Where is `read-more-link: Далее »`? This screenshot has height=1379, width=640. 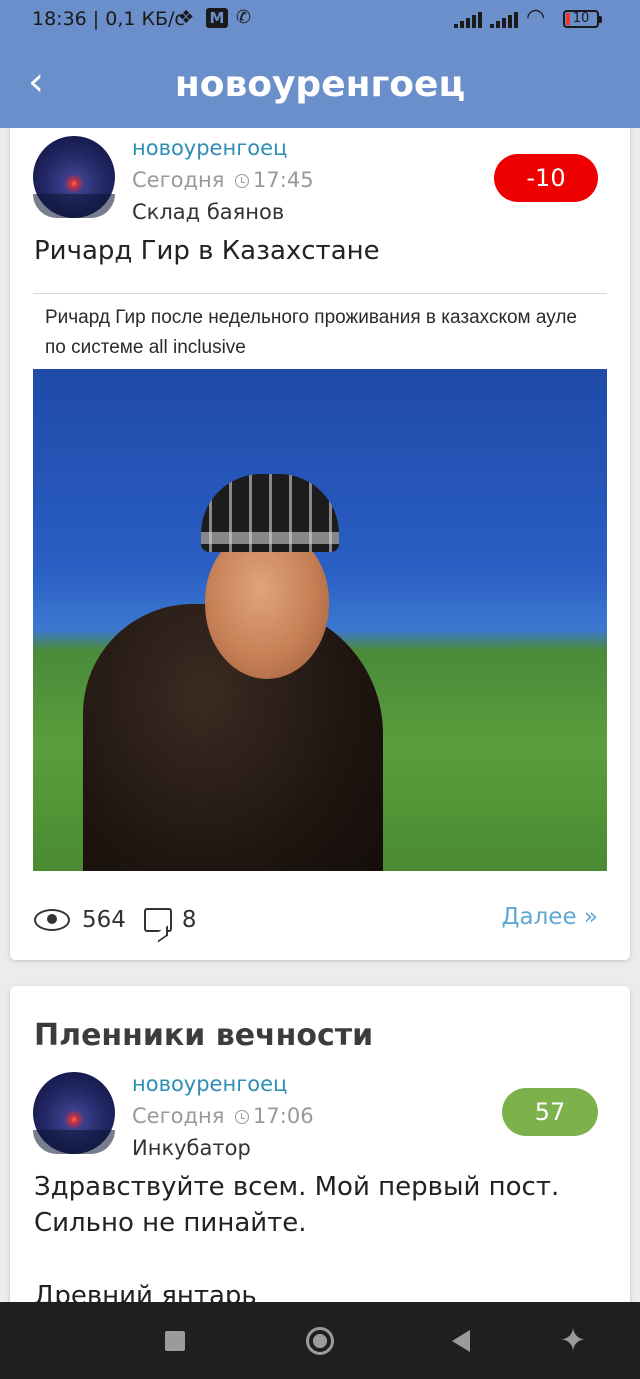 read-more-link: Далее » is located at coordinates (550, 917).